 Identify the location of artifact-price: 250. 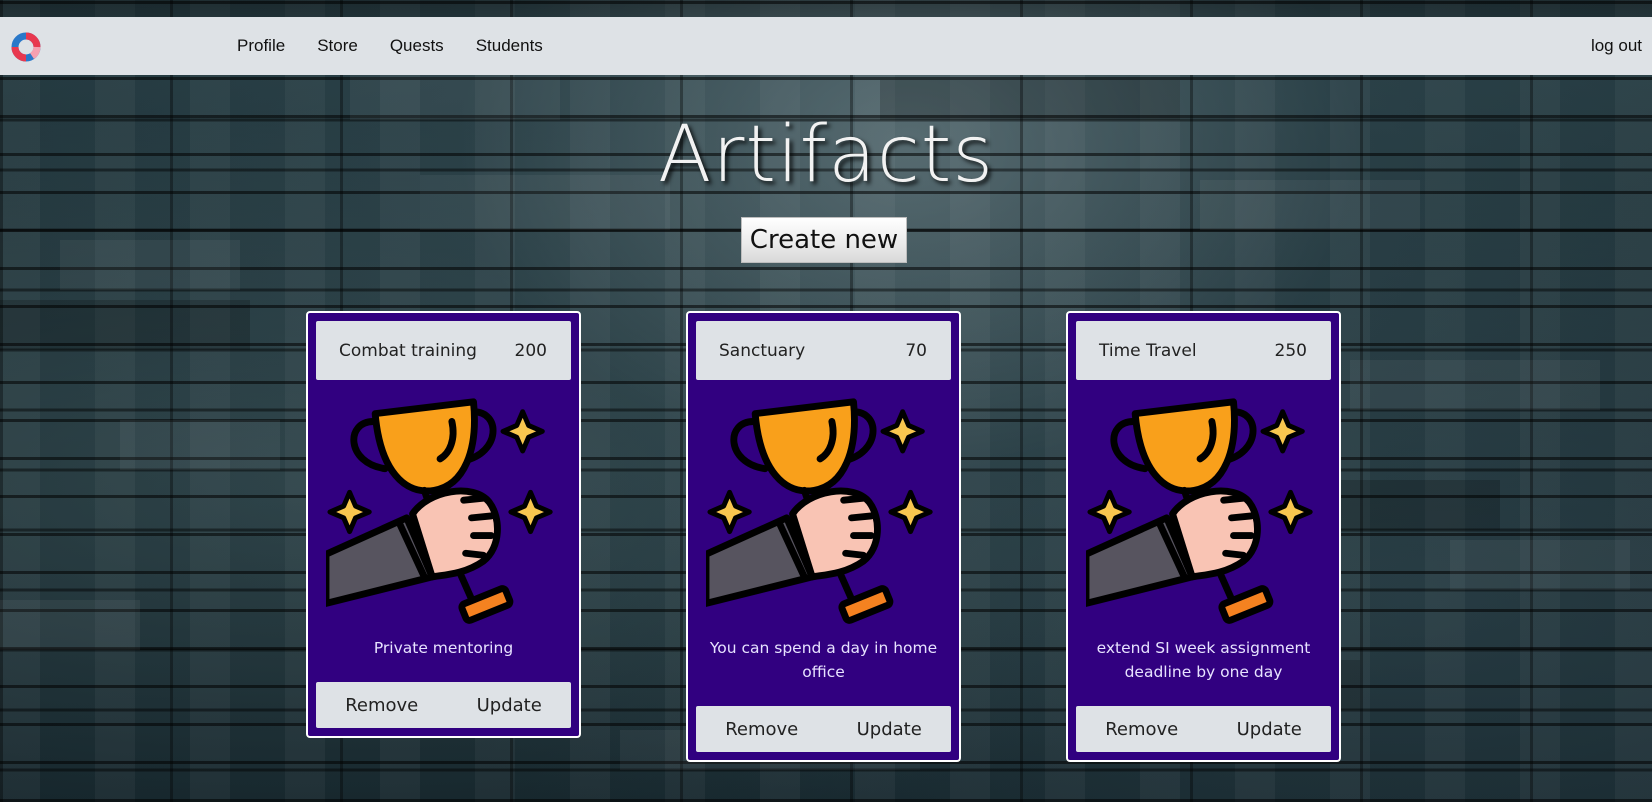
(1290, 350).